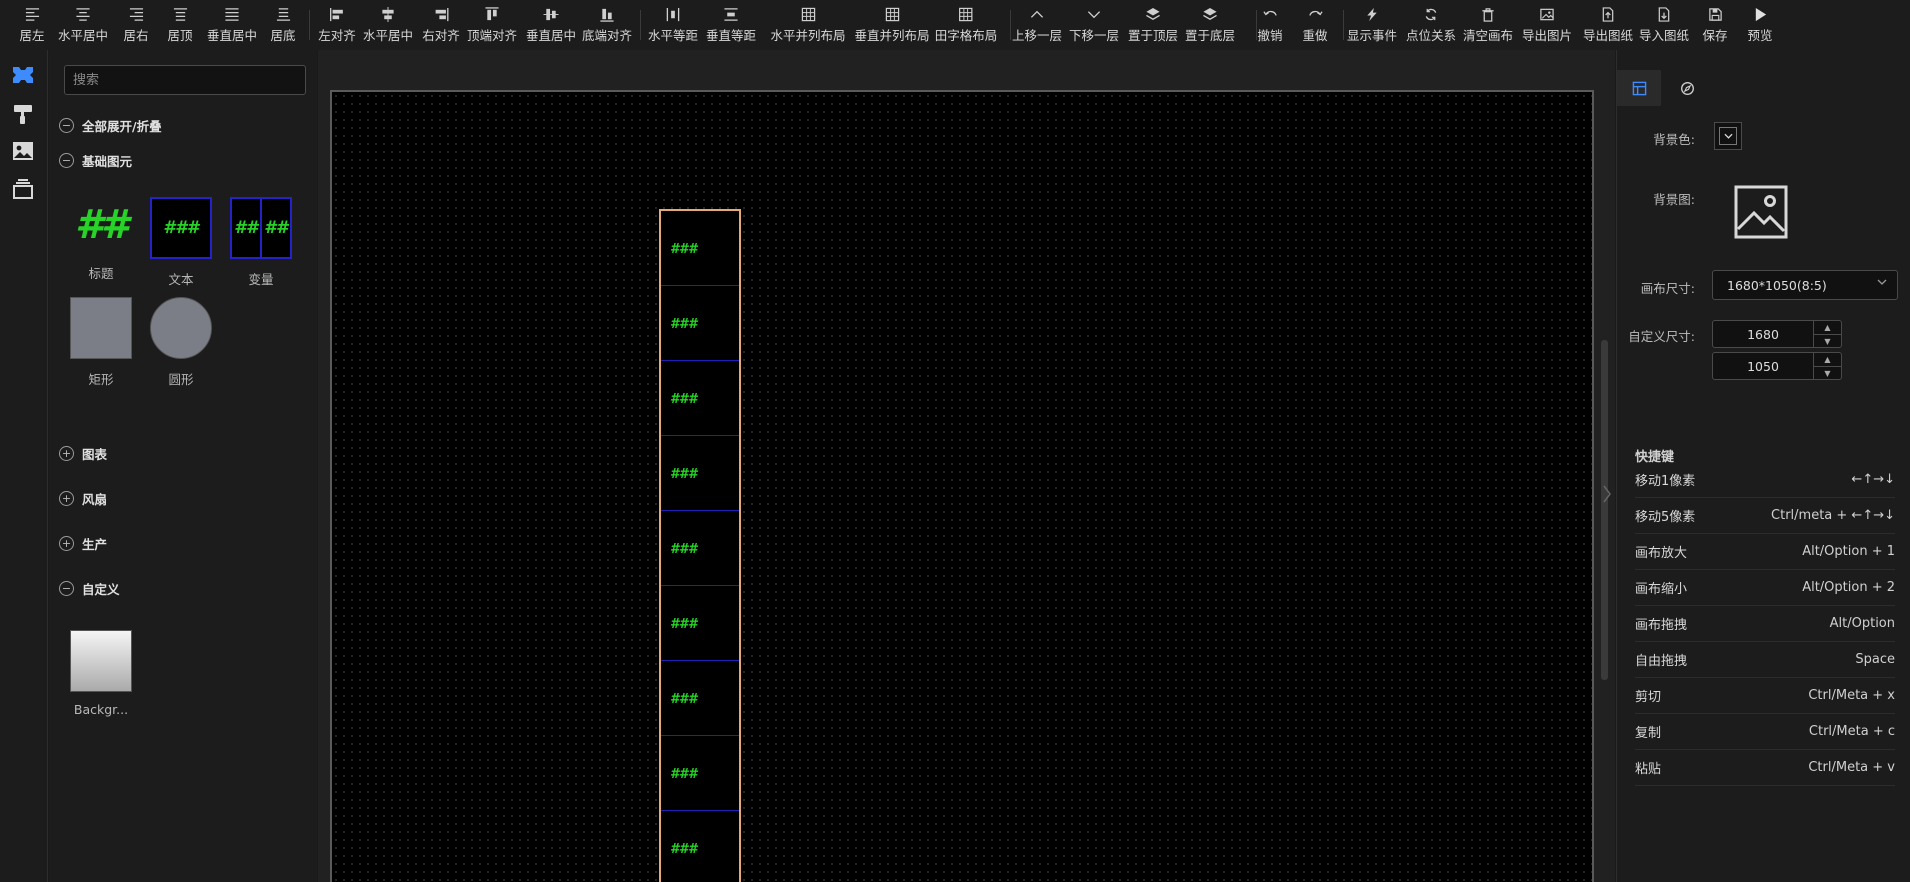 The width and height of the screenshot is (1910, 882). I want to click on component-circle: 圆形, so click(181, 342).